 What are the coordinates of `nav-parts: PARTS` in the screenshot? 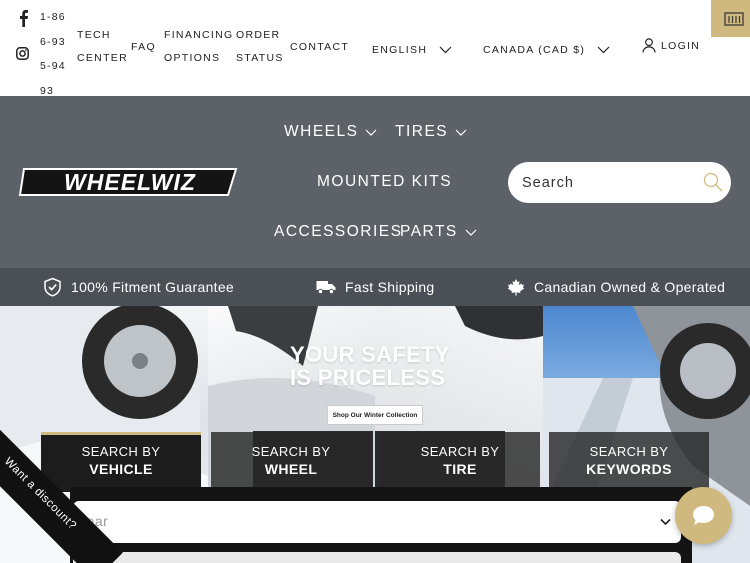 It's located at (438, 232).